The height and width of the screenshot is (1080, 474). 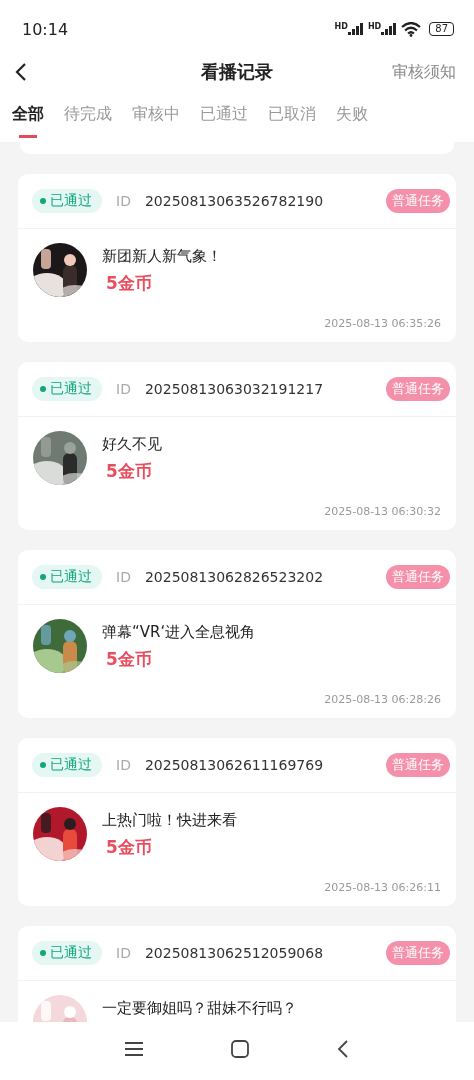 I want to click on record-time: 2025-08-13 06:28:26, so click(x=382, y=699).